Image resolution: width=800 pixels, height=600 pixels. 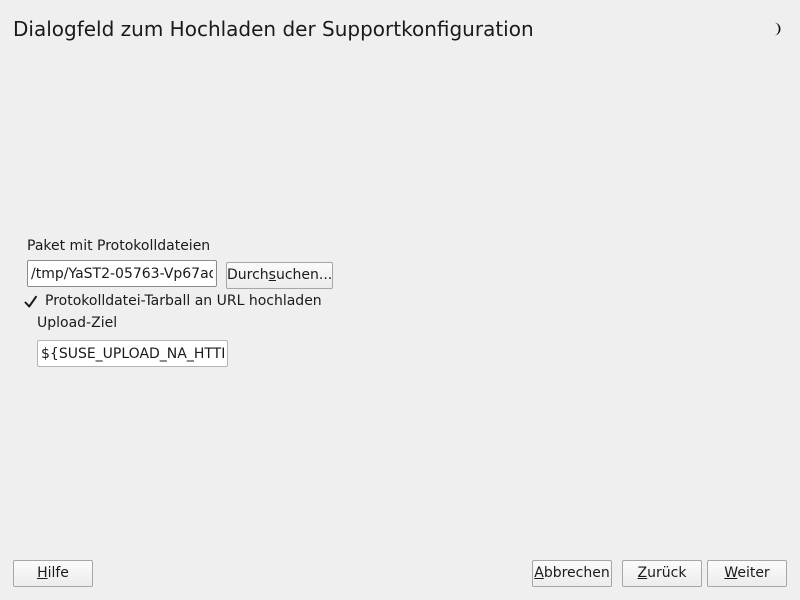 I want to click on help-button: Hilfe, so click(x=53, y=573).